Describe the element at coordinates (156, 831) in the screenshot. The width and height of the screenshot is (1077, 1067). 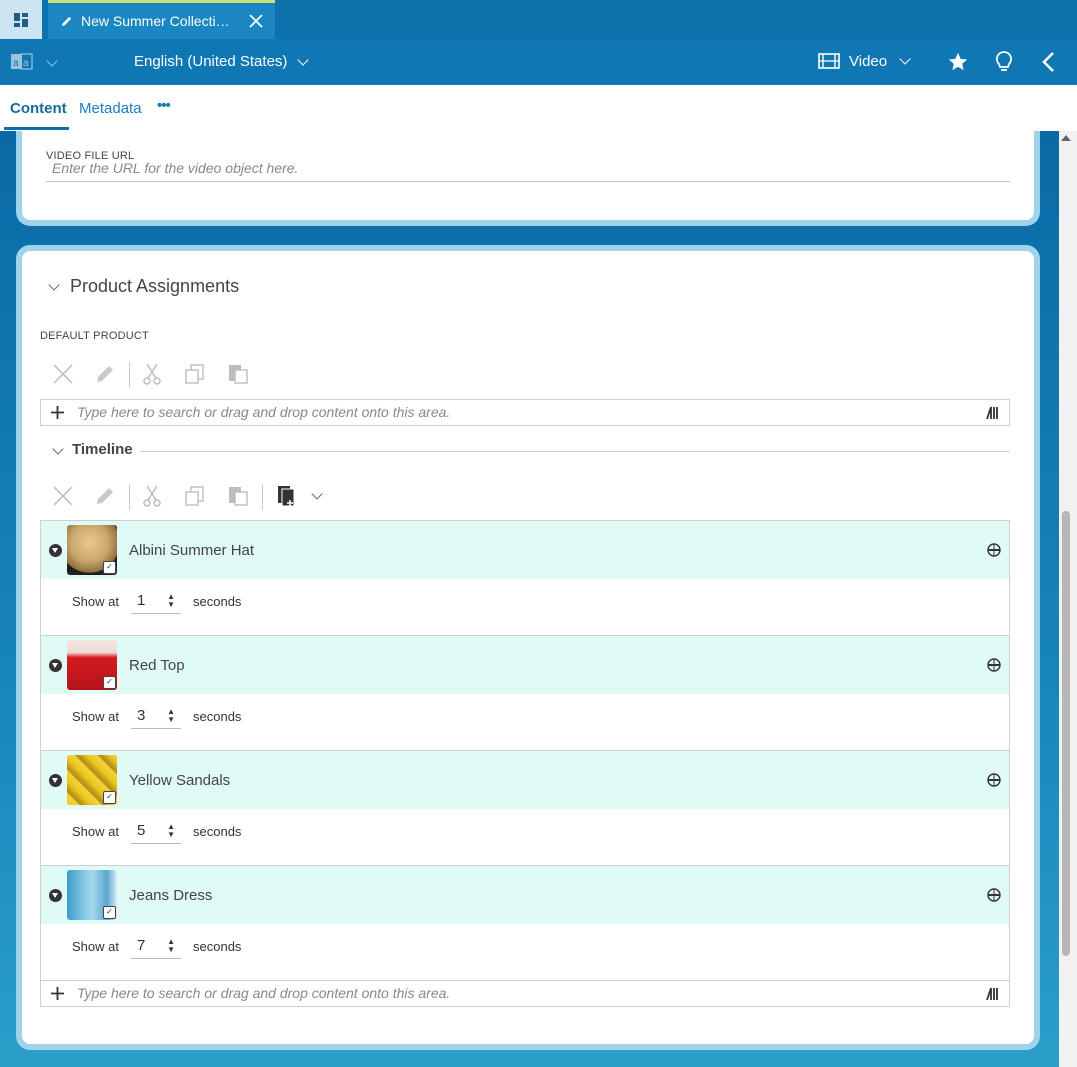
I see `seconds-stepper: 5 ▲ ▼` at that location.